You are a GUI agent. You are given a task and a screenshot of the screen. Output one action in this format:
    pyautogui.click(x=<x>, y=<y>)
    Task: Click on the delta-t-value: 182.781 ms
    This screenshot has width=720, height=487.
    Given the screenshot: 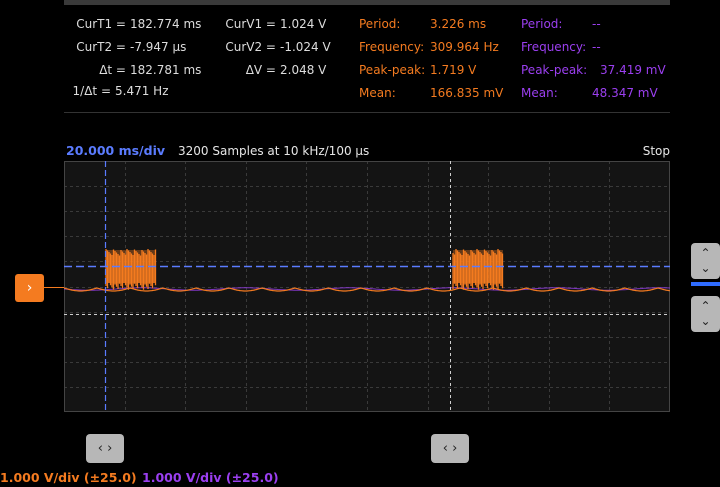 What is the action you would take?
    pyautogui.click(x=166, y=70)
    